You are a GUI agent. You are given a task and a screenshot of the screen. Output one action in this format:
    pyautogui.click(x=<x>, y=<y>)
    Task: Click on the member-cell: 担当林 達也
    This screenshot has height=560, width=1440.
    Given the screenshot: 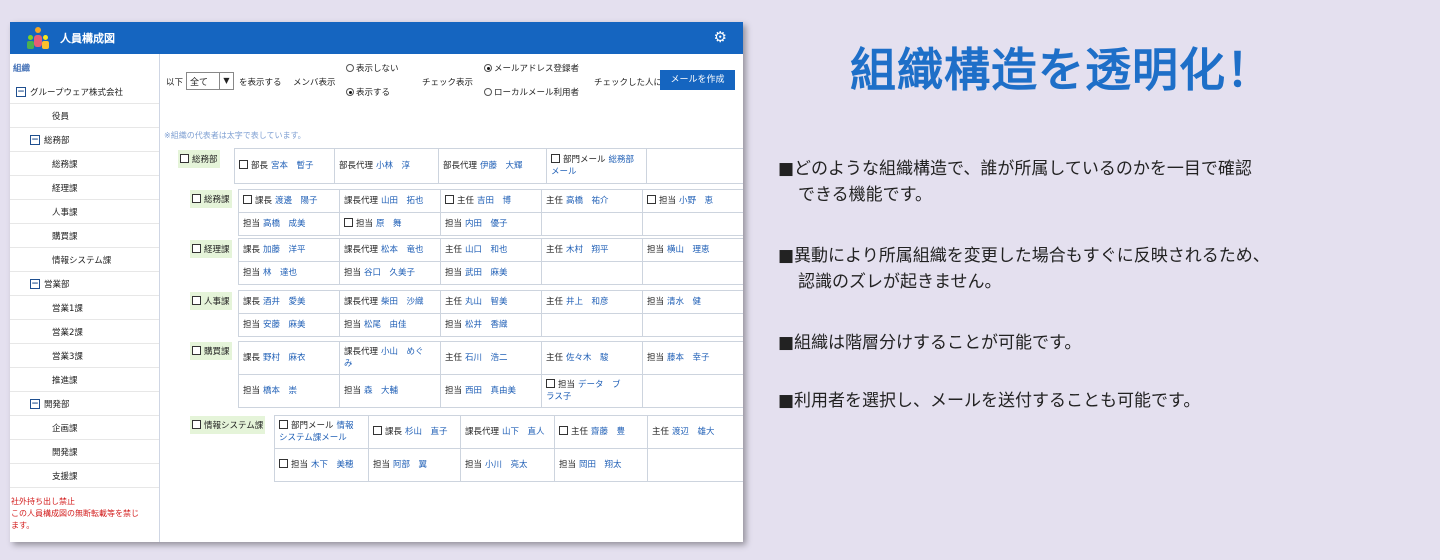 What is the action you would take?
    pyautogui.click(x=289, y=273)
    